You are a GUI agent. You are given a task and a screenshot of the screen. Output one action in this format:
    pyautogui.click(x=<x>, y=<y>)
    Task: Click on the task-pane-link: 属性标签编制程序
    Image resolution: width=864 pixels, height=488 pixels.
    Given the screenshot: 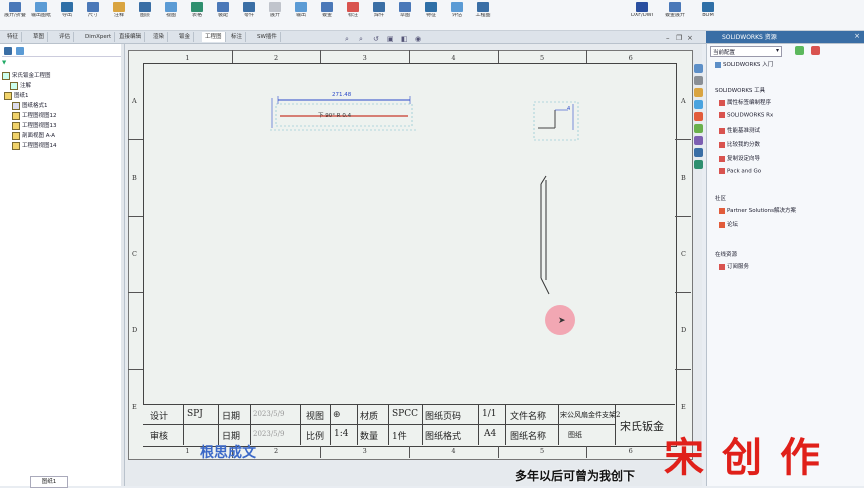 What is the action you would take?
    pyautogui.click(x=745, y=102)
    